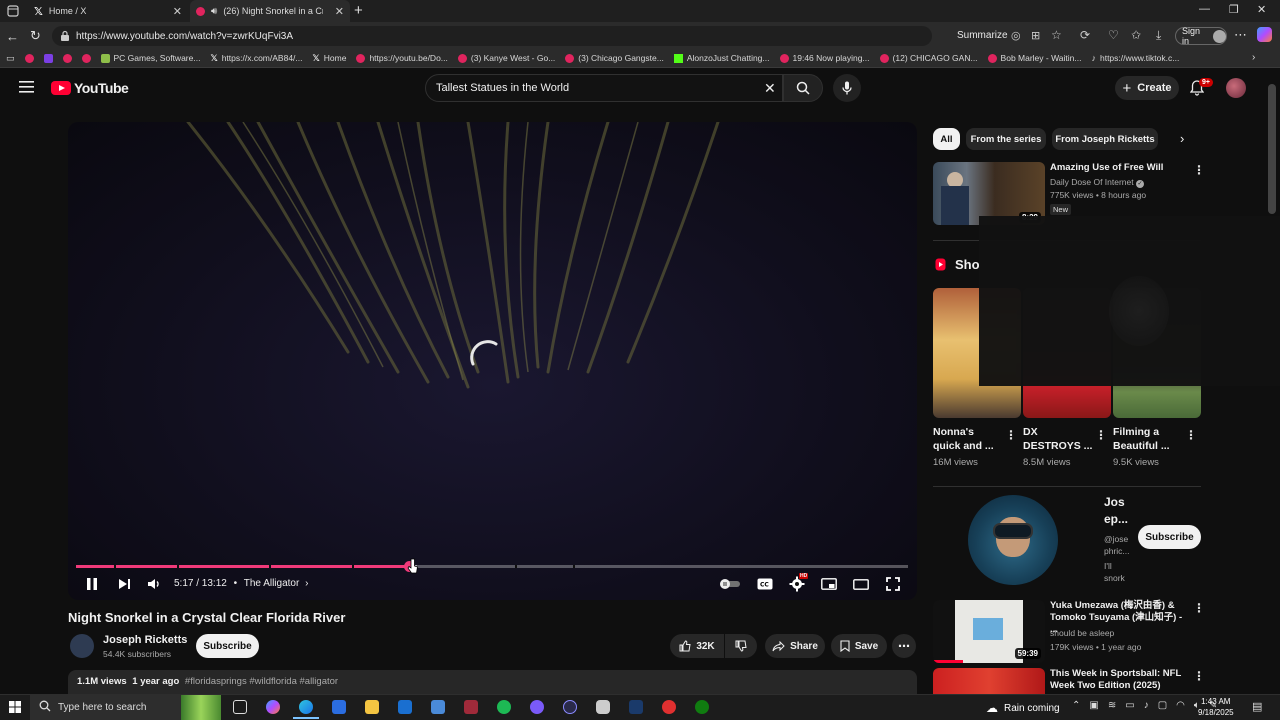  I want to click on search-input: Tallest Statues in the World ✕, so click(604, 88).